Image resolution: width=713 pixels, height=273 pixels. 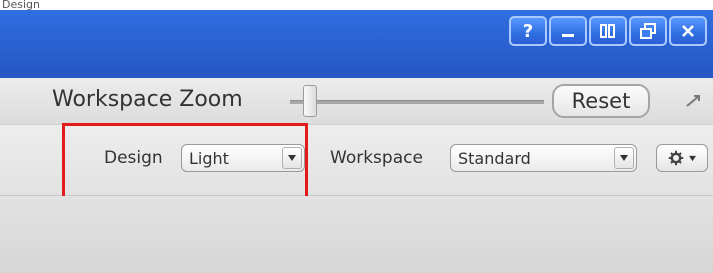 I want to click on window-controls: ?, so click(x=607, y=31).